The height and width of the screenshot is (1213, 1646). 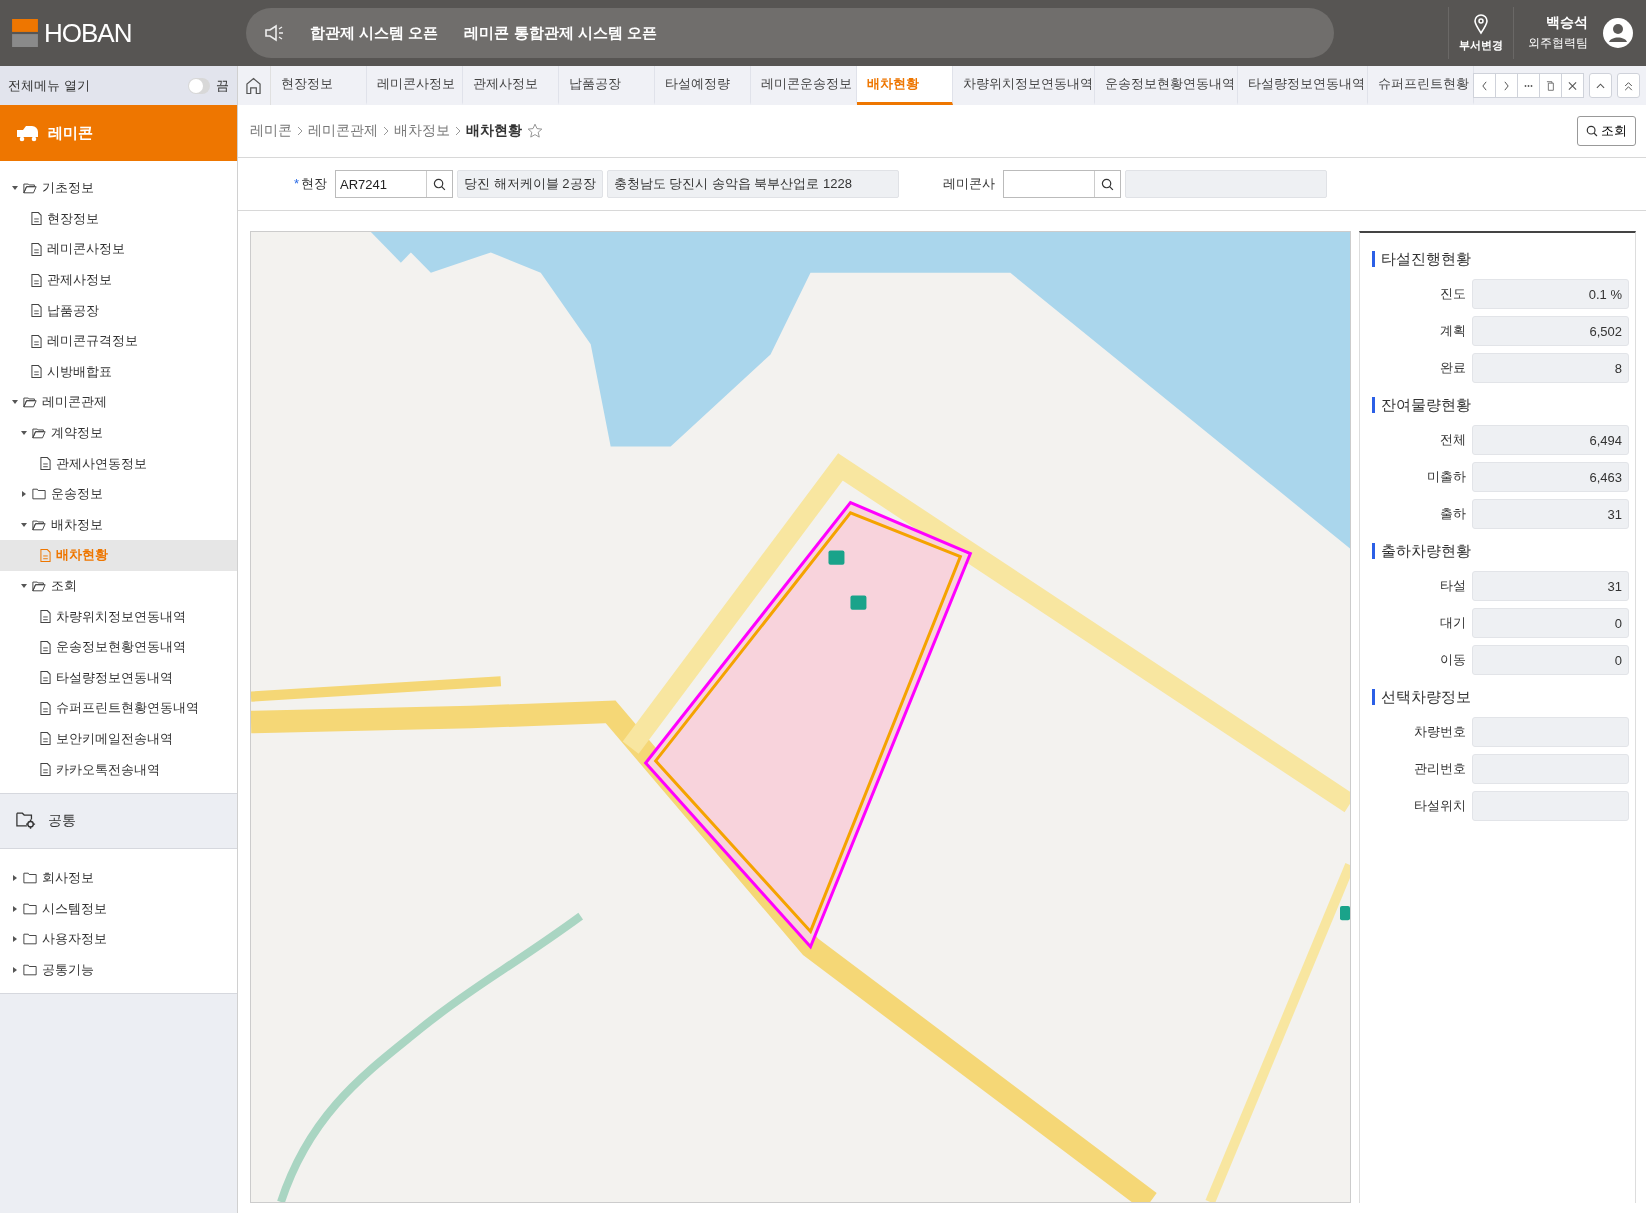 I want to click on favorite-star-icon, so click(x=535, y=131).